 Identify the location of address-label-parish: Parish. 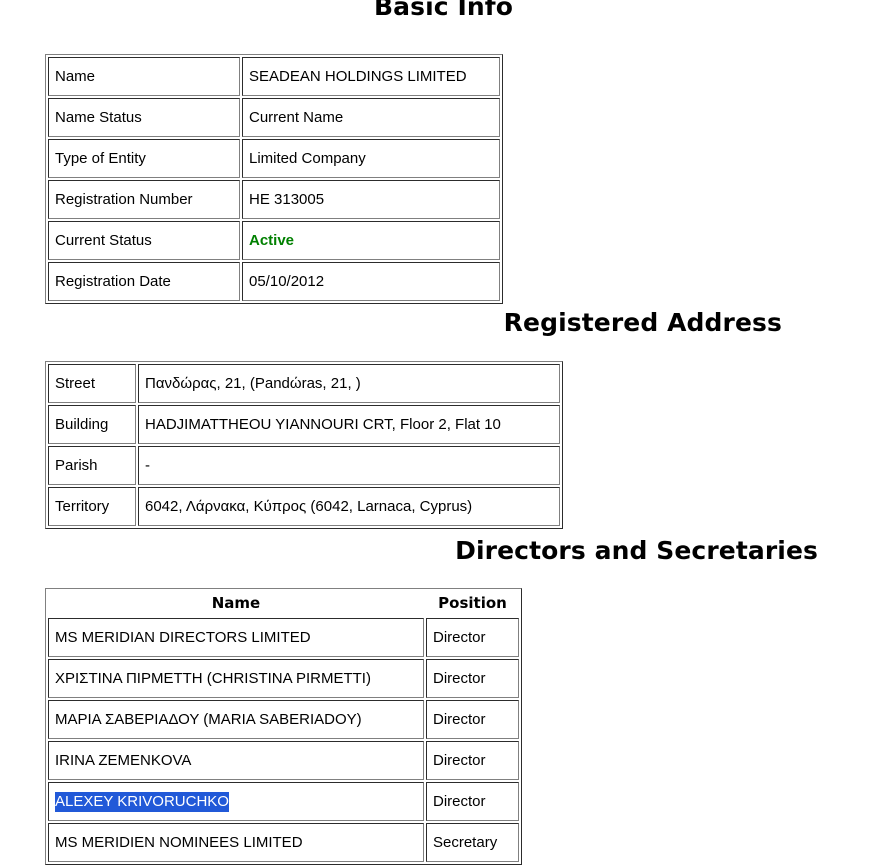
(92, 465).